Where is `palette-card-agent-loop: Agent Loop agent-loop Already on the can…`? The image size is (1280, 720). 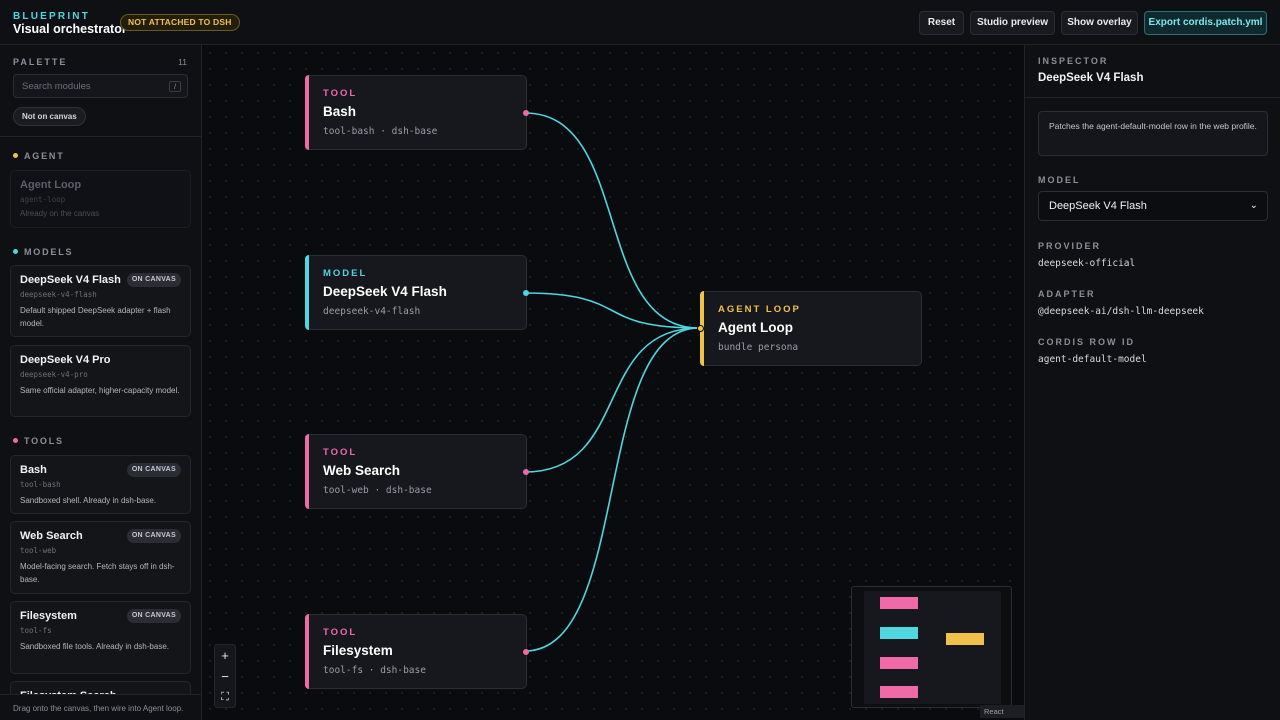
palette-card-agent-loop: Agent Loop agent-loop Already on the can… is located at coordinates (100, 199).